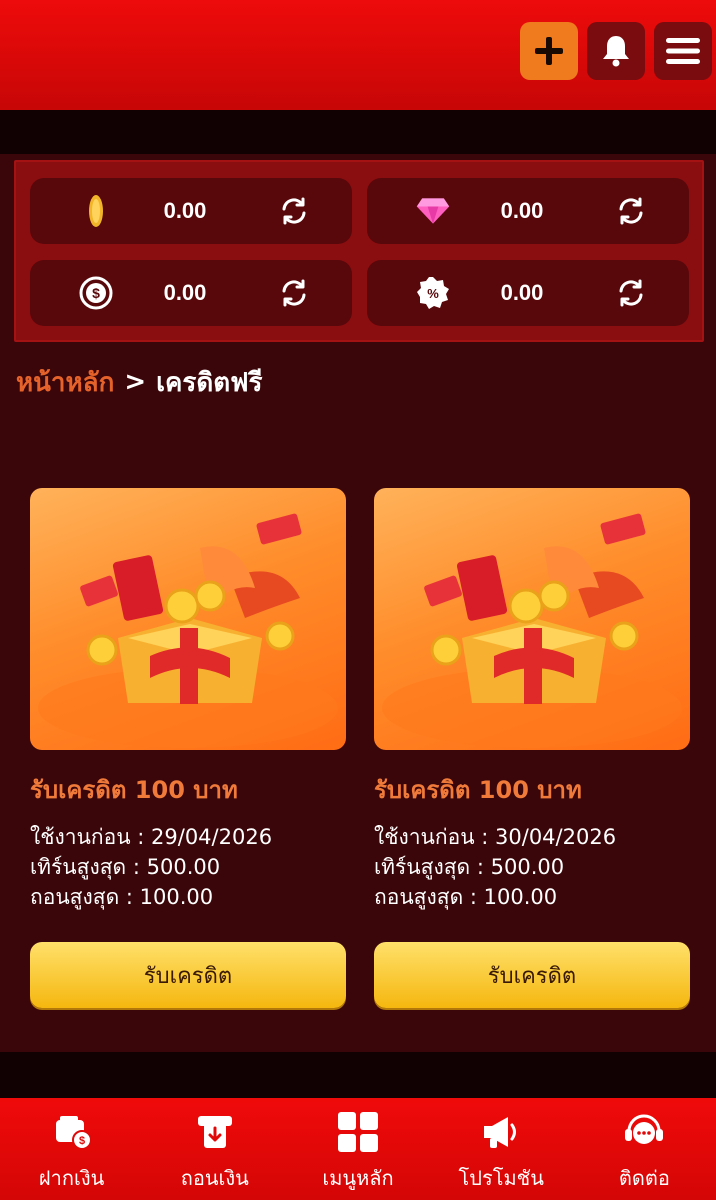 The height and width of the screenshot is (1200, 716). I want to click on nav-label: ติดต่อ, so click(644, 1178).